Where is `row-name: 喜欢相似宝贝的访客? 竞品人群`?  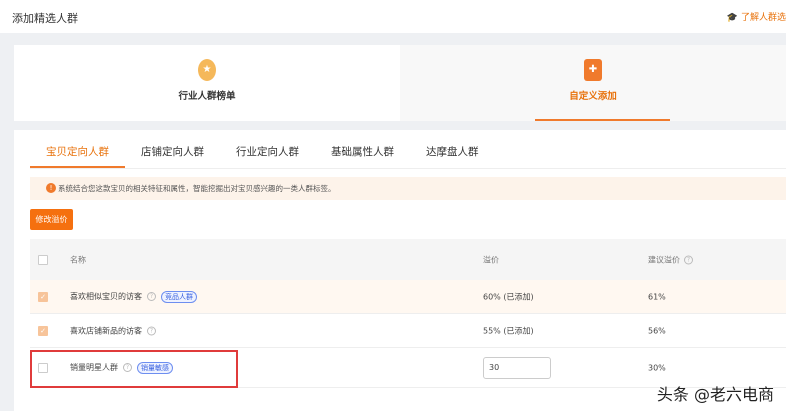
row-name: 喜欢相似宝贝的访客? 竞品人群 is located at coordinates (133, 296).